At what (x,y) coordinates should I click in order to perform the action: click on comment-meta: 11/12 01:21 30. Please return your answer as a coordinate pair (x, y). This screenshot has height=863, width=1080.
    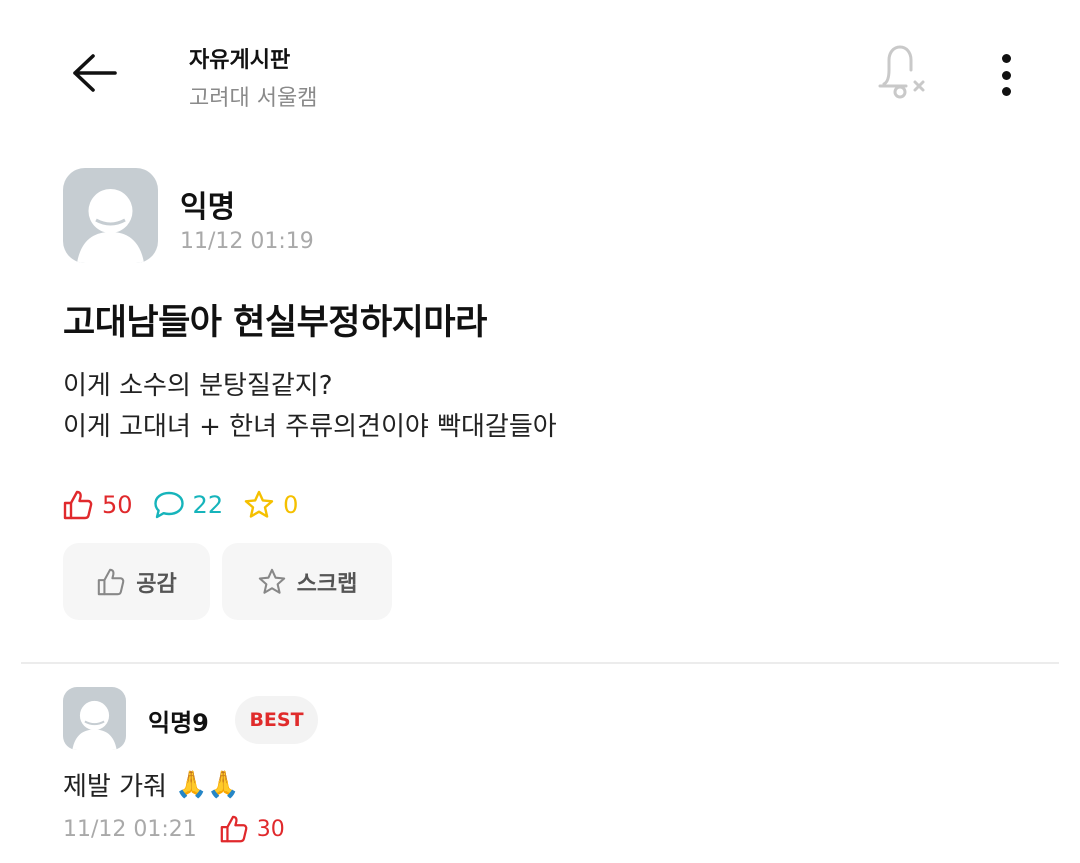
    Looking at the image, I should click on (174, 829).